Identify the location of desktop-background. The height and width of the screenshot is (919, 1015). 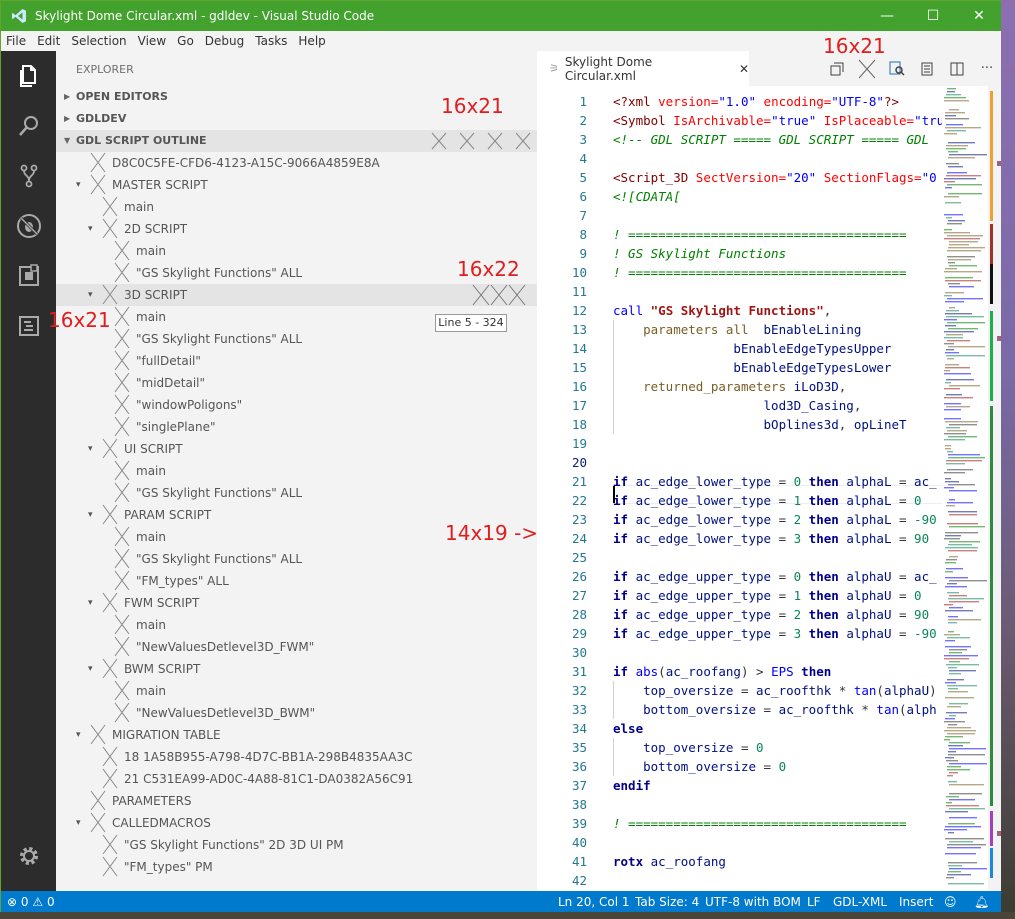
(1008, 459).